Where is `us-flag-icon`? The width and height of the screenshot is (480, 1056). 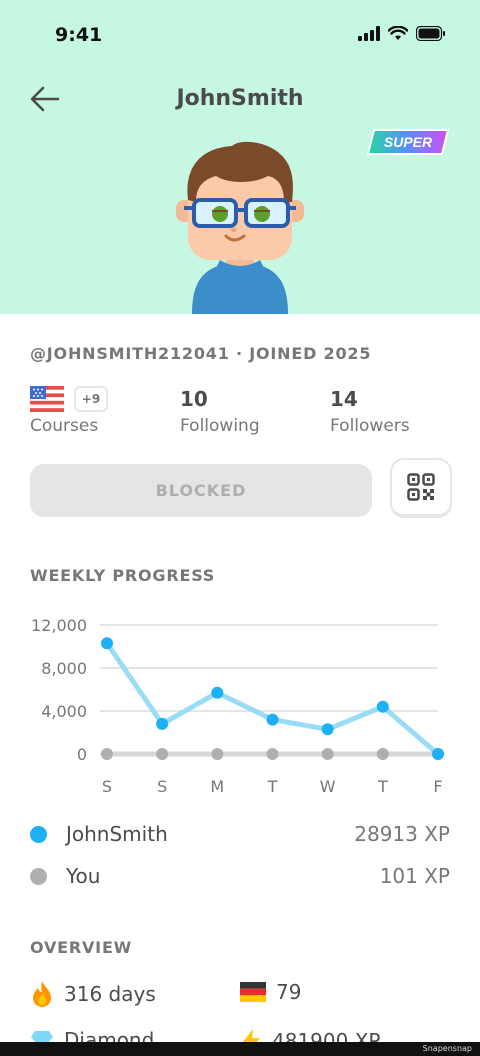
us-flag-icon is located at coordinates (47, 399).